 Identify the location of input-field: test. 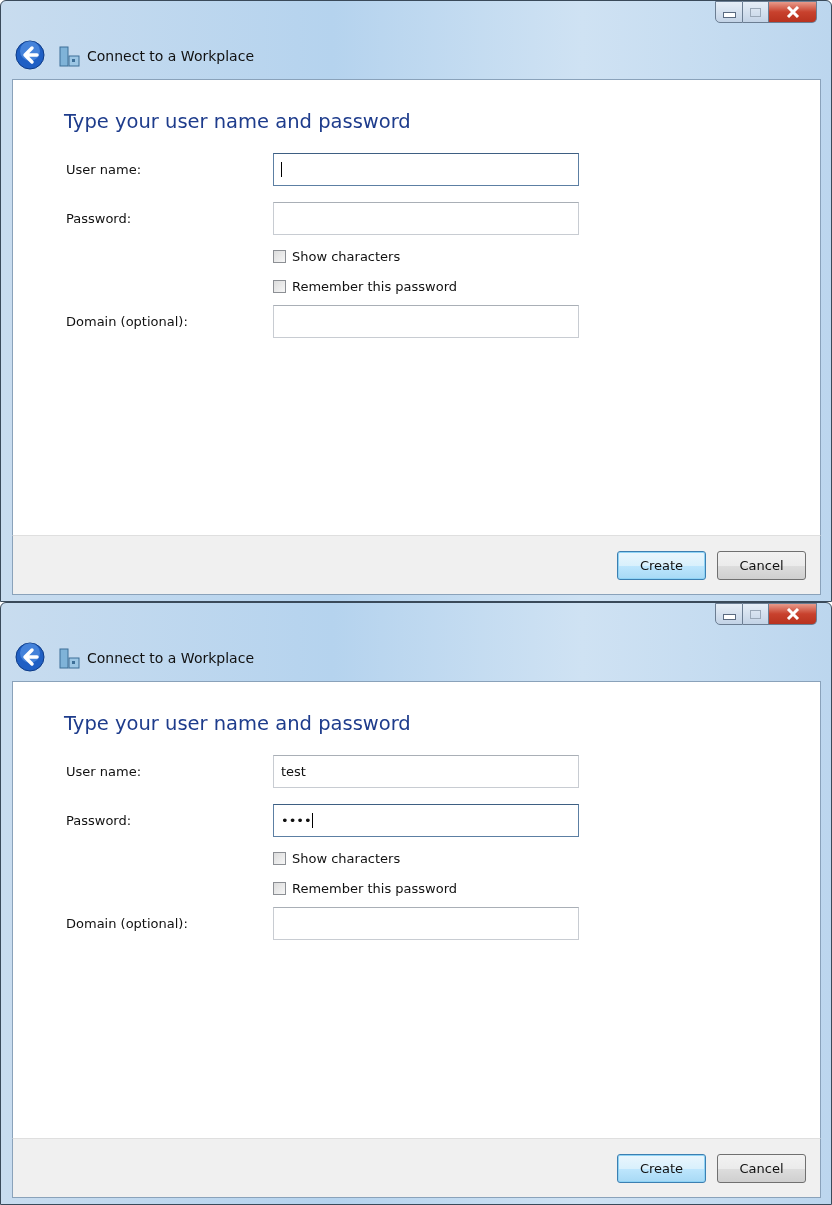
(426, 771).